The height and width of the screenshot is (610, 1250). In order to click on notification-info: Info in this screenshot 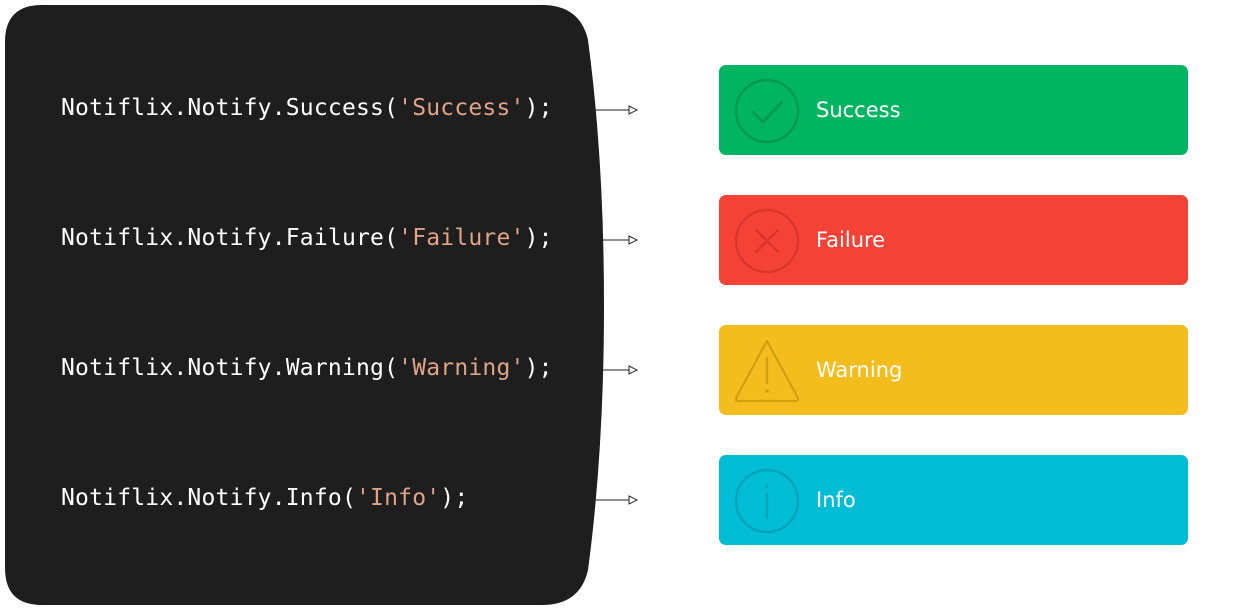, I will do `click(953, 500)`.